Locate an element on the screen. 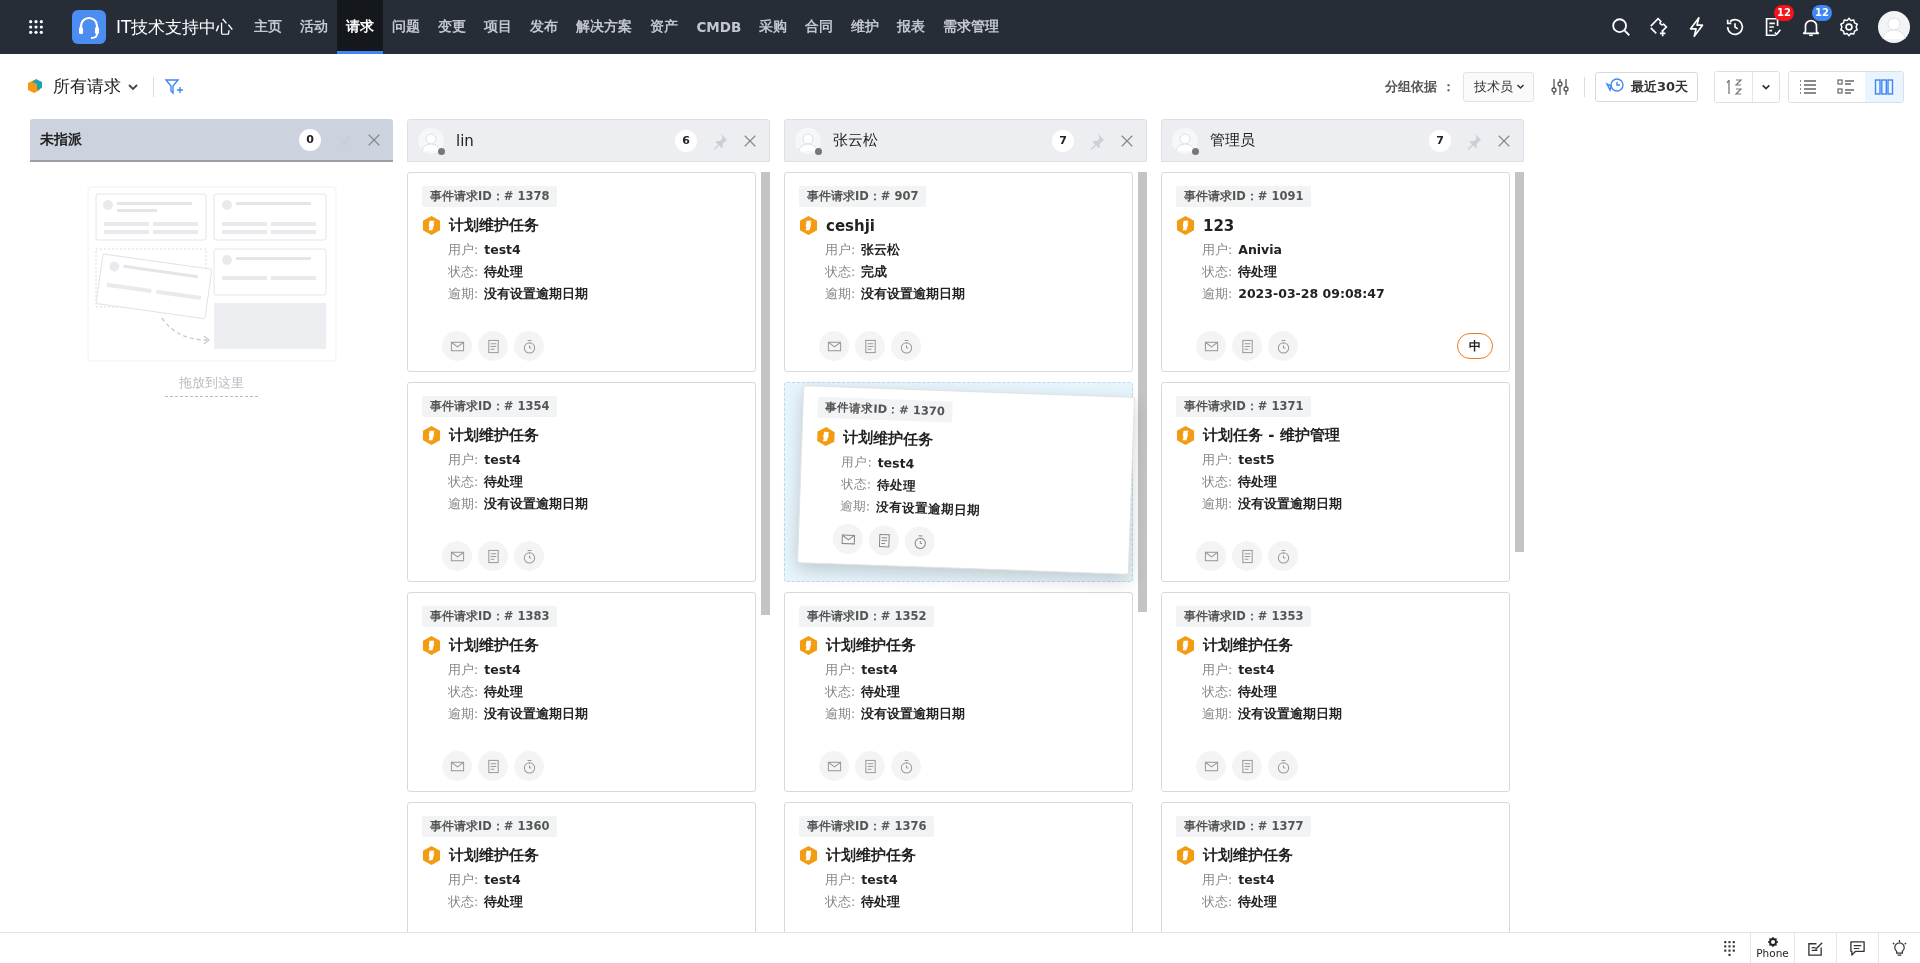  view-selector: 所有请求 is located at coordinates (86, 86).